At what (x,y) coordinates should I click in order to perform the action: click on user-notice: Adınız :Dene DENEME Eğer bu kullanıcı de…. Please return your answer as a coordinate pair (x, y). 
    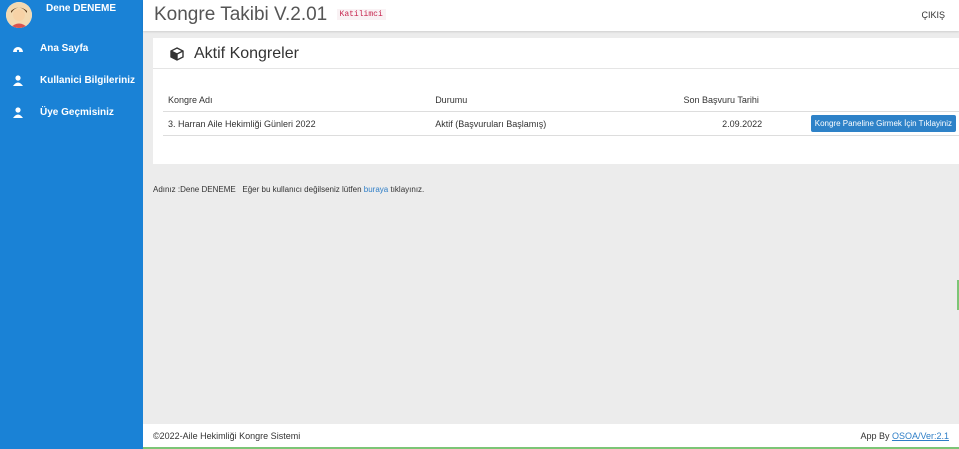
    Looking at the image, I should click on (288, 189).